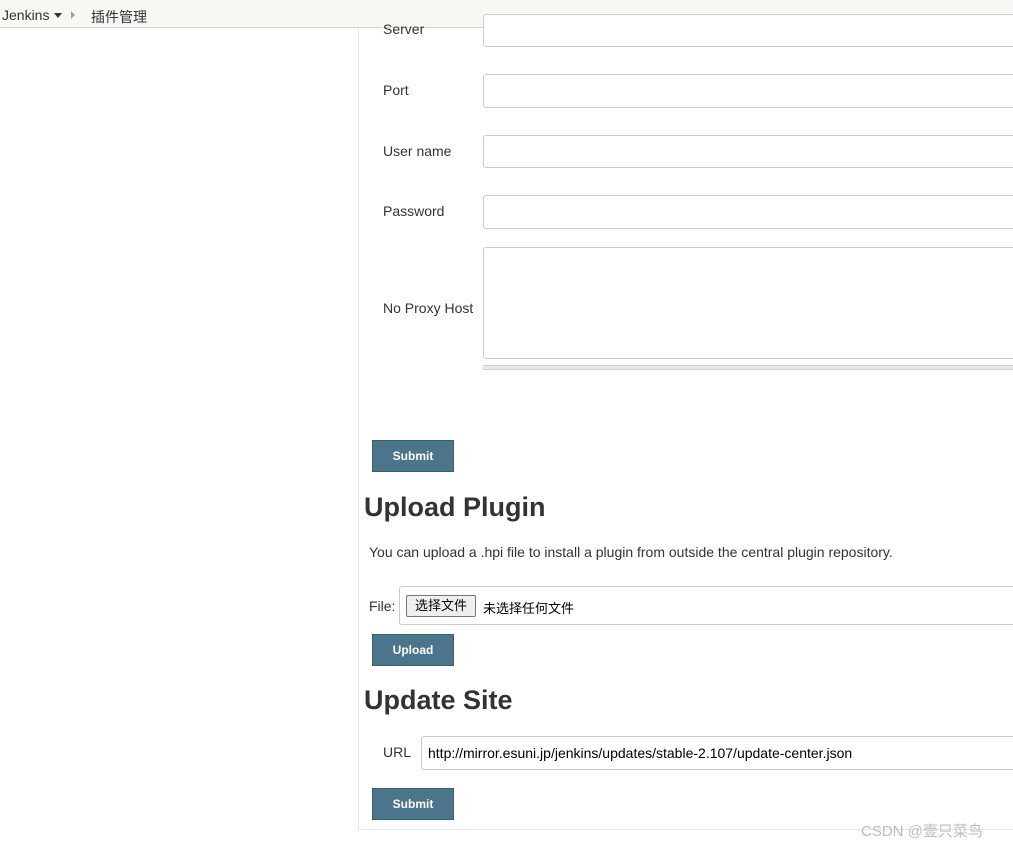 The image size is (1013, 848). I want to click on server-input, so click(748, 30).